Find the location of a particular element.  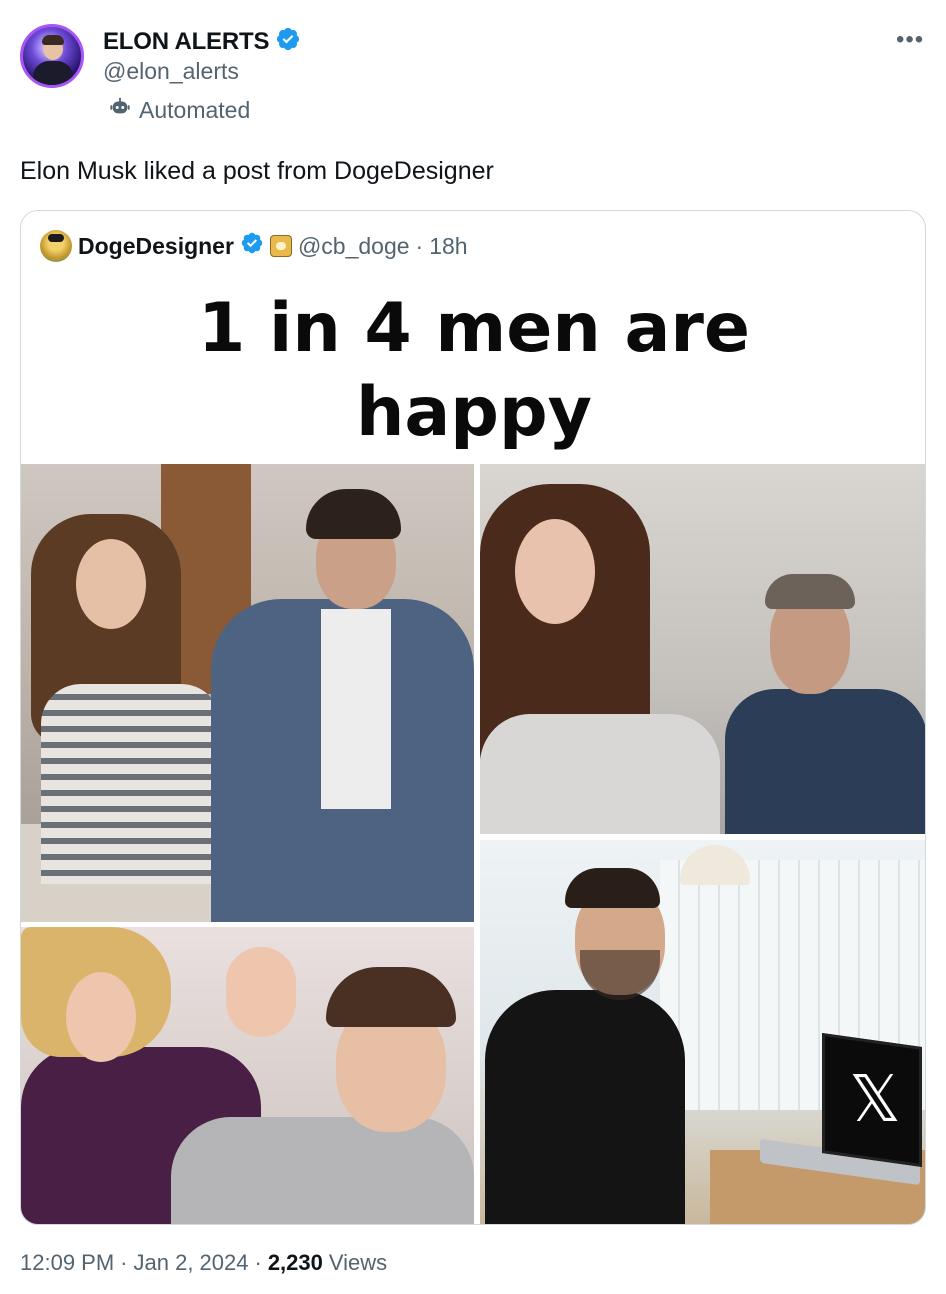

quoted-author-handle: @cb_doge is located at coordinates (354, 246).